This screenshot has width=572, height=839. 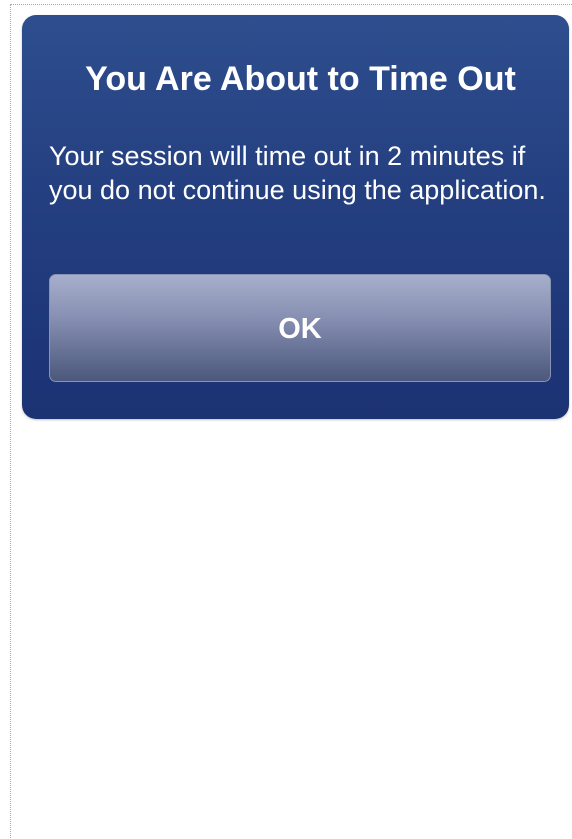 I want to click on ok-button-label: OK, so click(x=300, y=329).